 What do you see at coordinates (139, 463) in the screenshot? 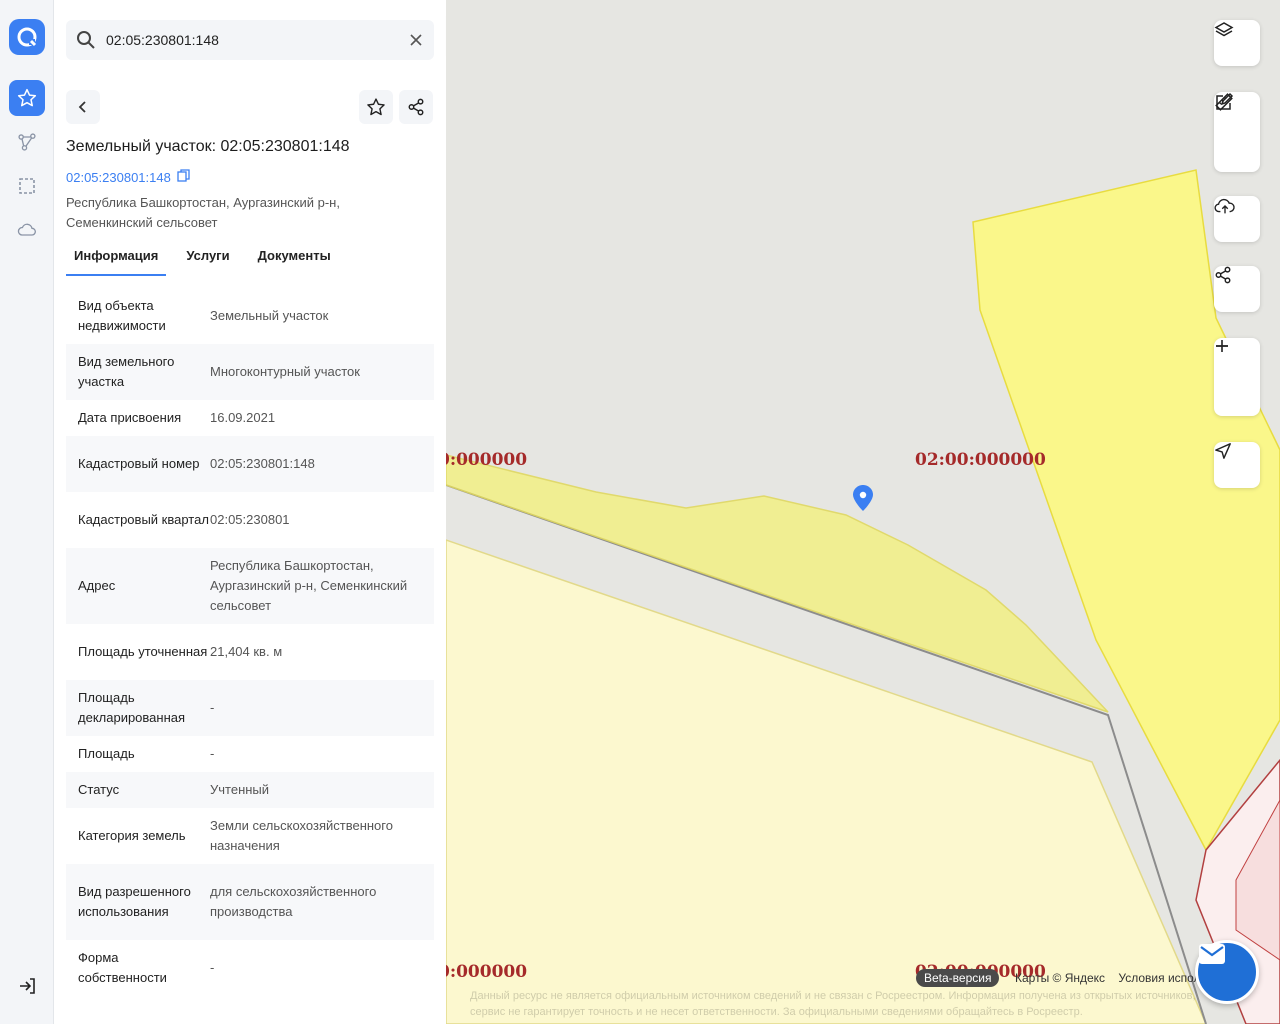
I see `row-key: Кадастровый номер` at bounding box center [139, 463].